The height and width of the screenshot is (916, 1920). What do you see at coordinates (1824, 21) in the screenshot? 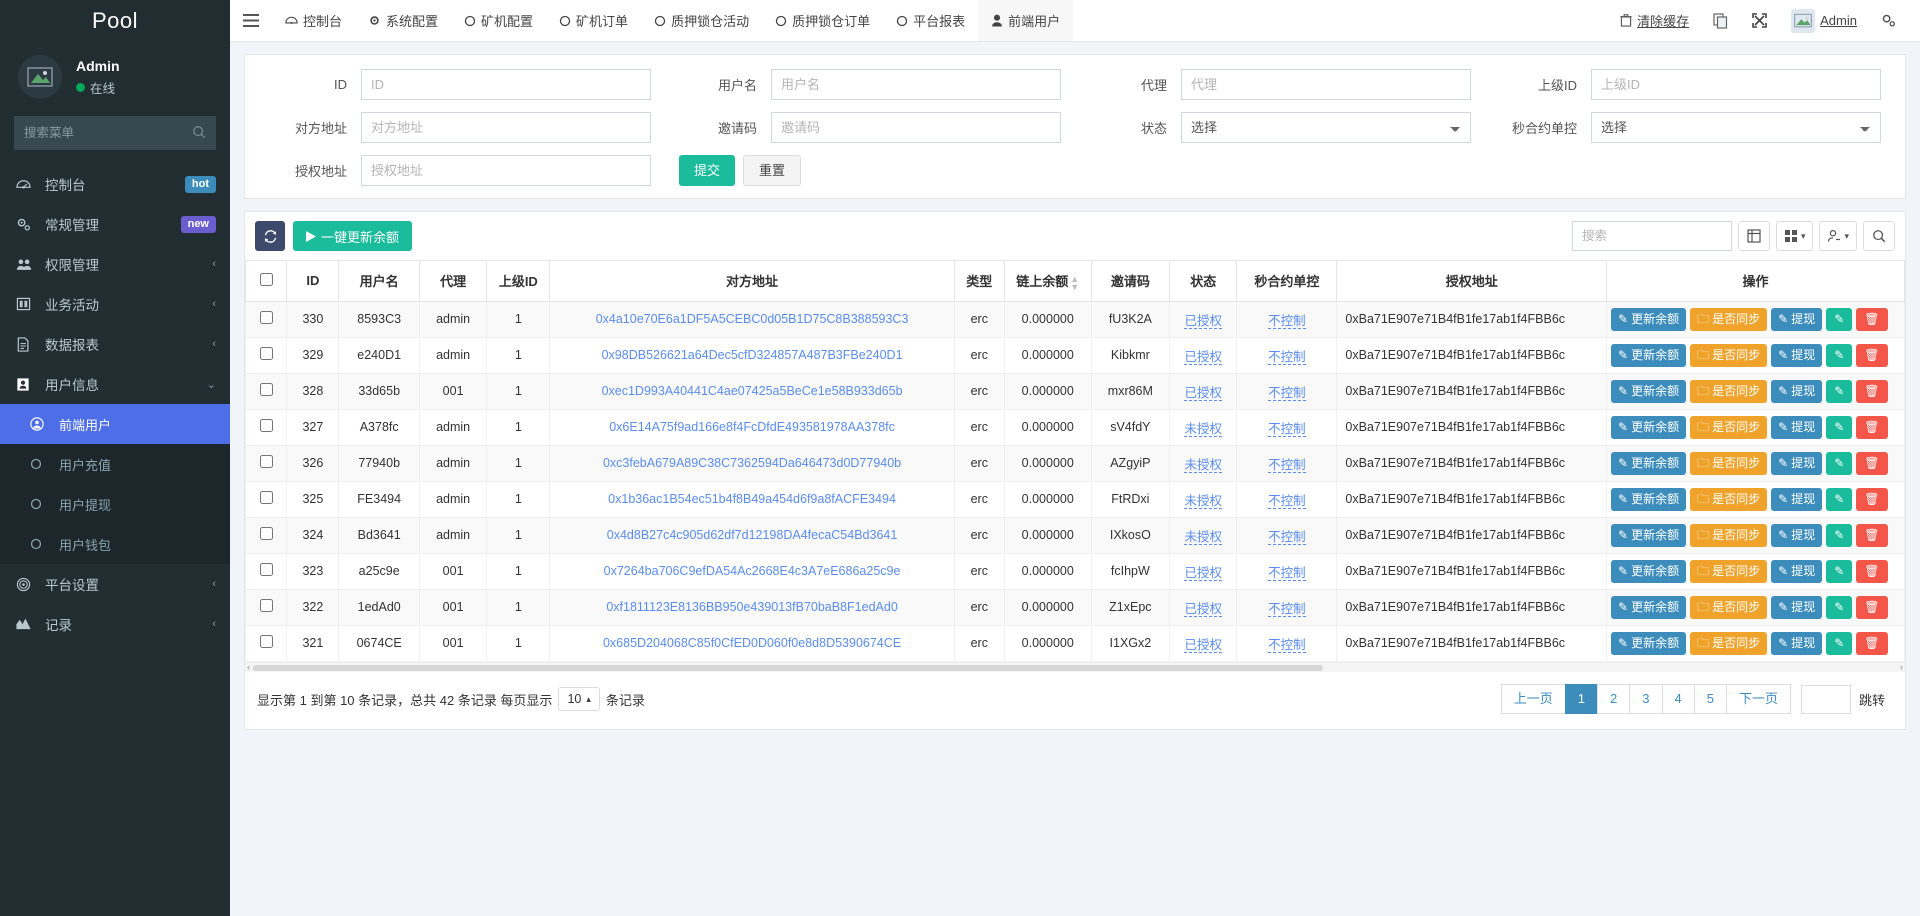
I see `topbar-user-menu: Admin` at bounding box center [1824, 21].